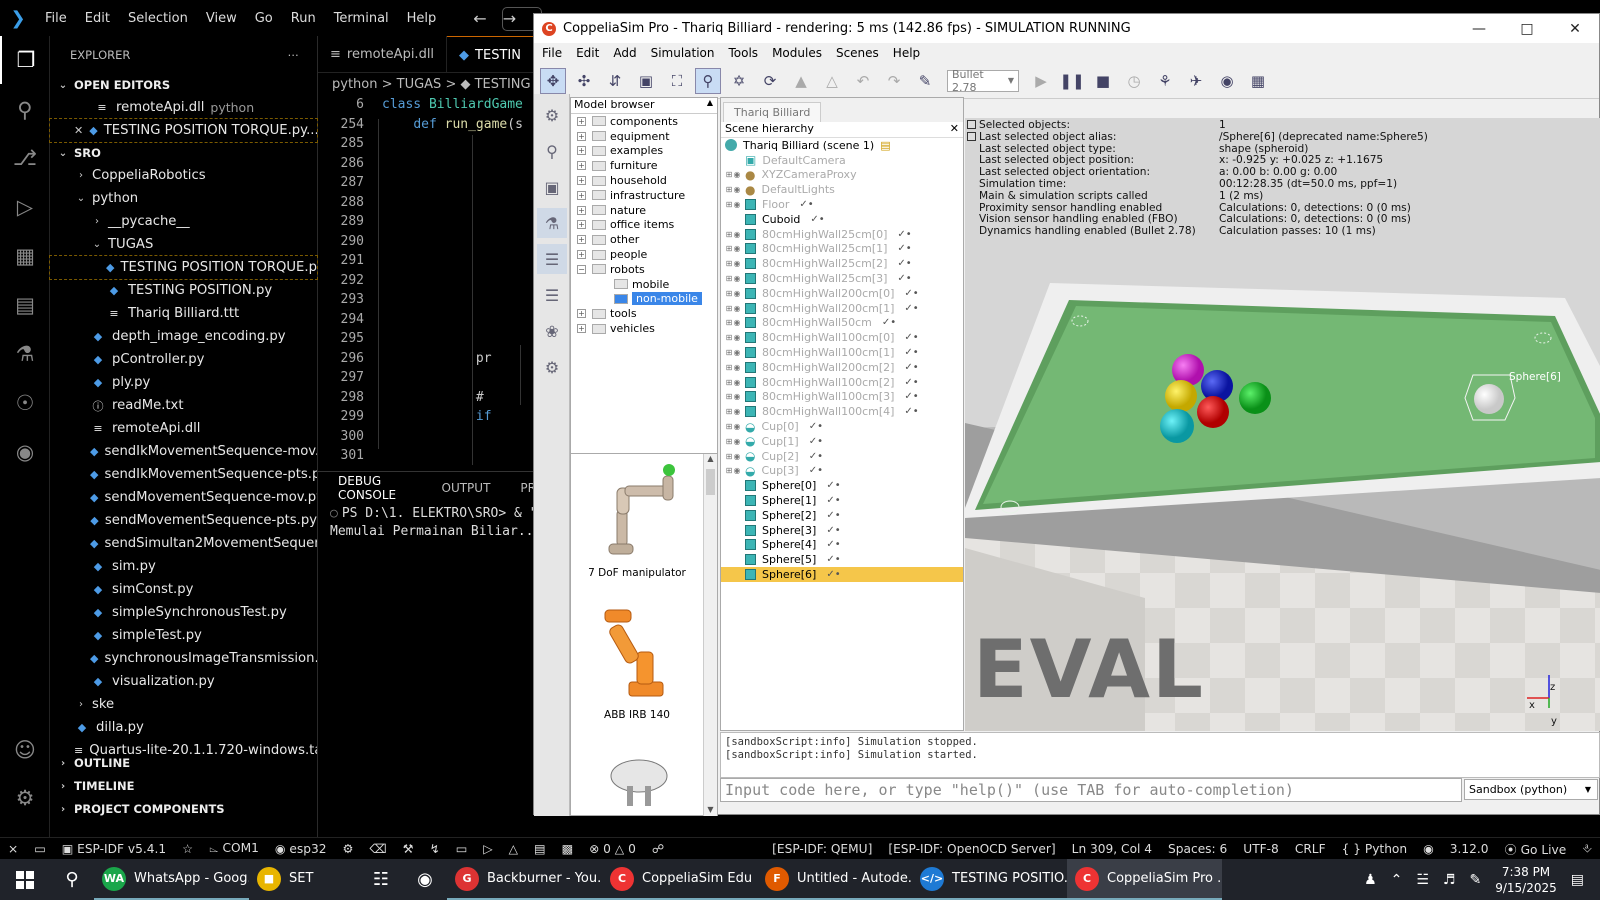 The height and width of the screenshot is (900, 1600). What do you see at coordinates (710, 809) in the screenshot?
I see `scroll-down-icon: ▼` at bounding box center [710, 809].